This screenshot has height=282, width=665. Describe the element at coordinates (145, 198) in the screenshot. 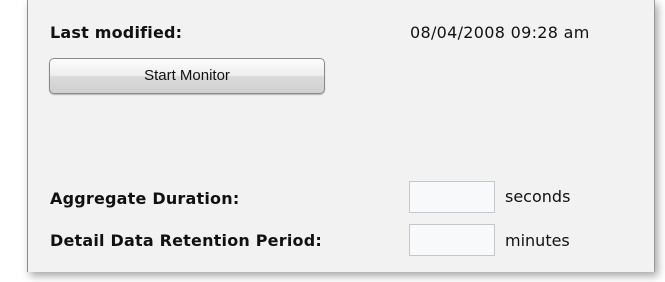

I see `aggregate-duration-label: Aggregate Duration:` at that location.